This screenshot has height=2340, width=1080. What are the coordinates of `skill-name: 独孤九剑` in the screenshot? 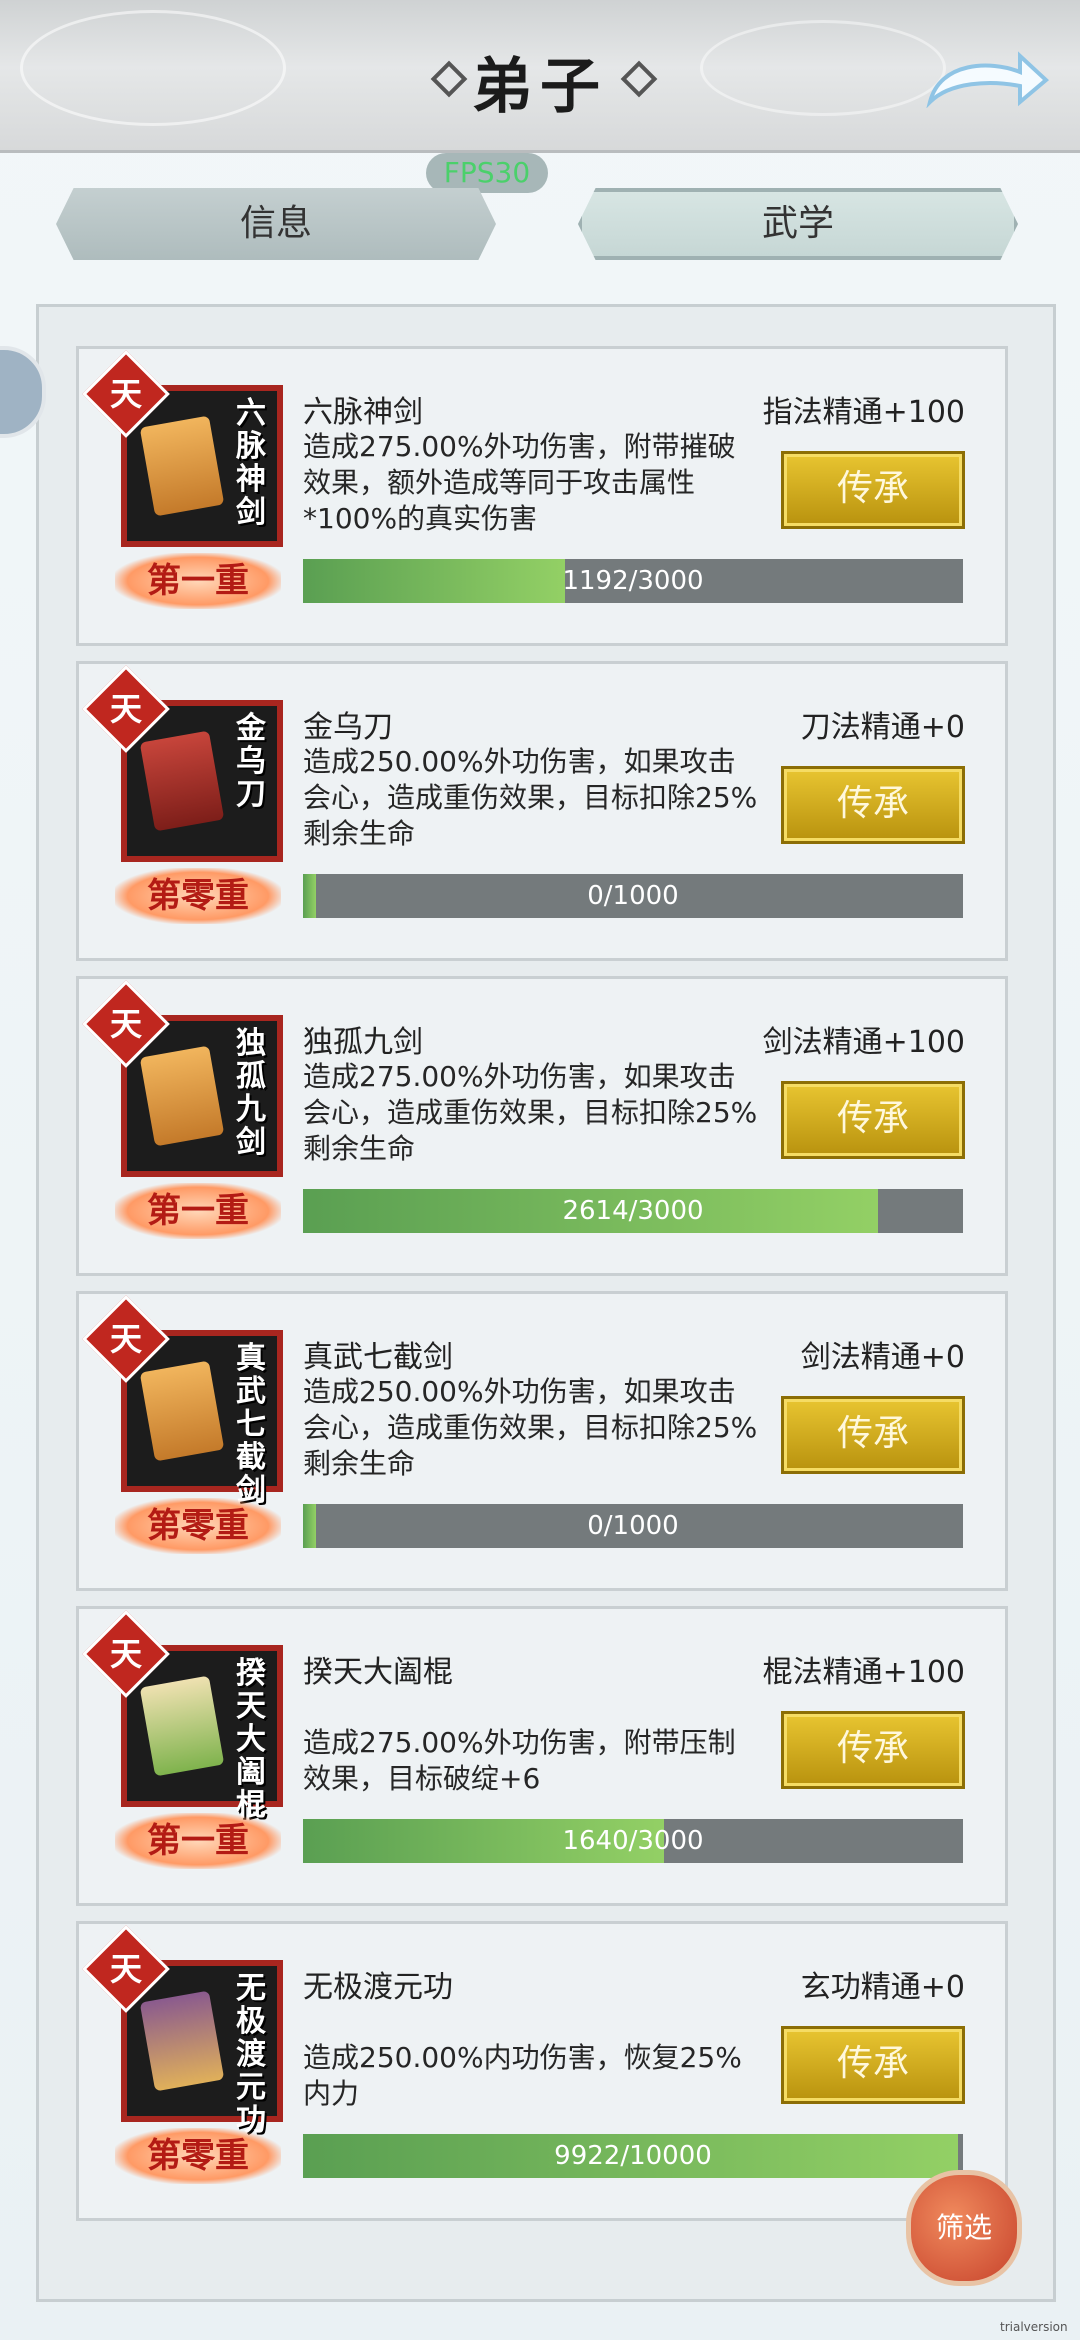 It's located at (363, 1042).